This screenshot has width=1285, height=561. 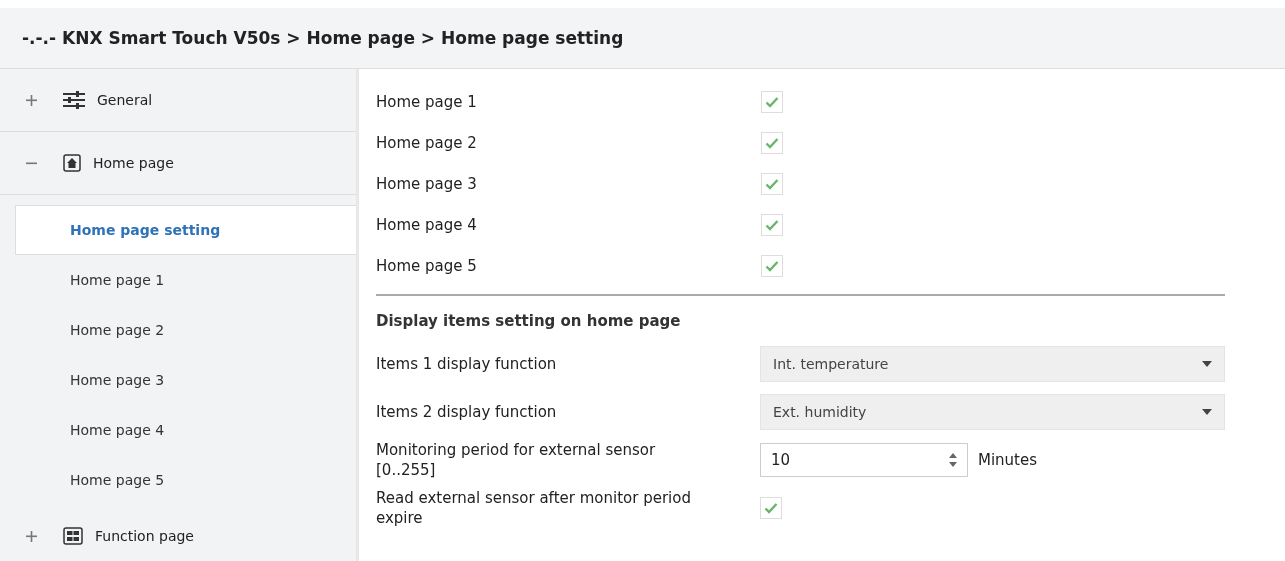 I want to click on option-label: Home page 1, so click(x=427, y=101).